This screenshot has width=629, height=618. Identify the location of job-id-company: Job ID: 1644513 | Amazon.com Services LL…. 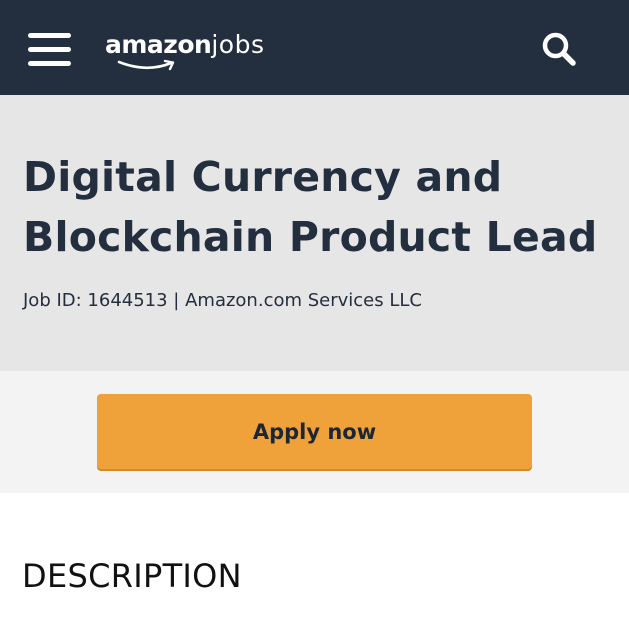
(222, 300).